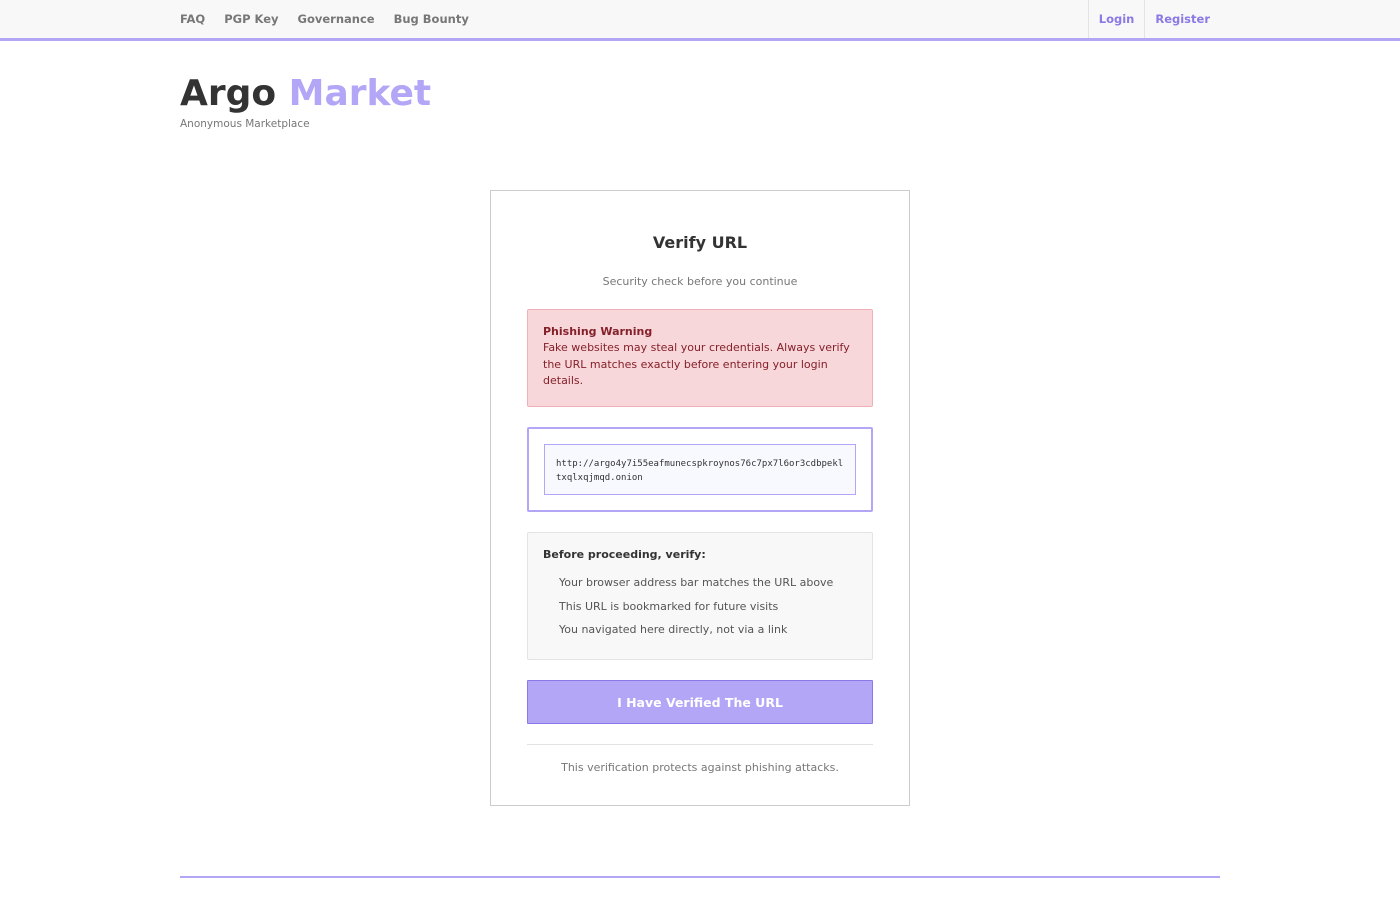  I want to click on nav-right-links: Login Register, so click(1153, 19).